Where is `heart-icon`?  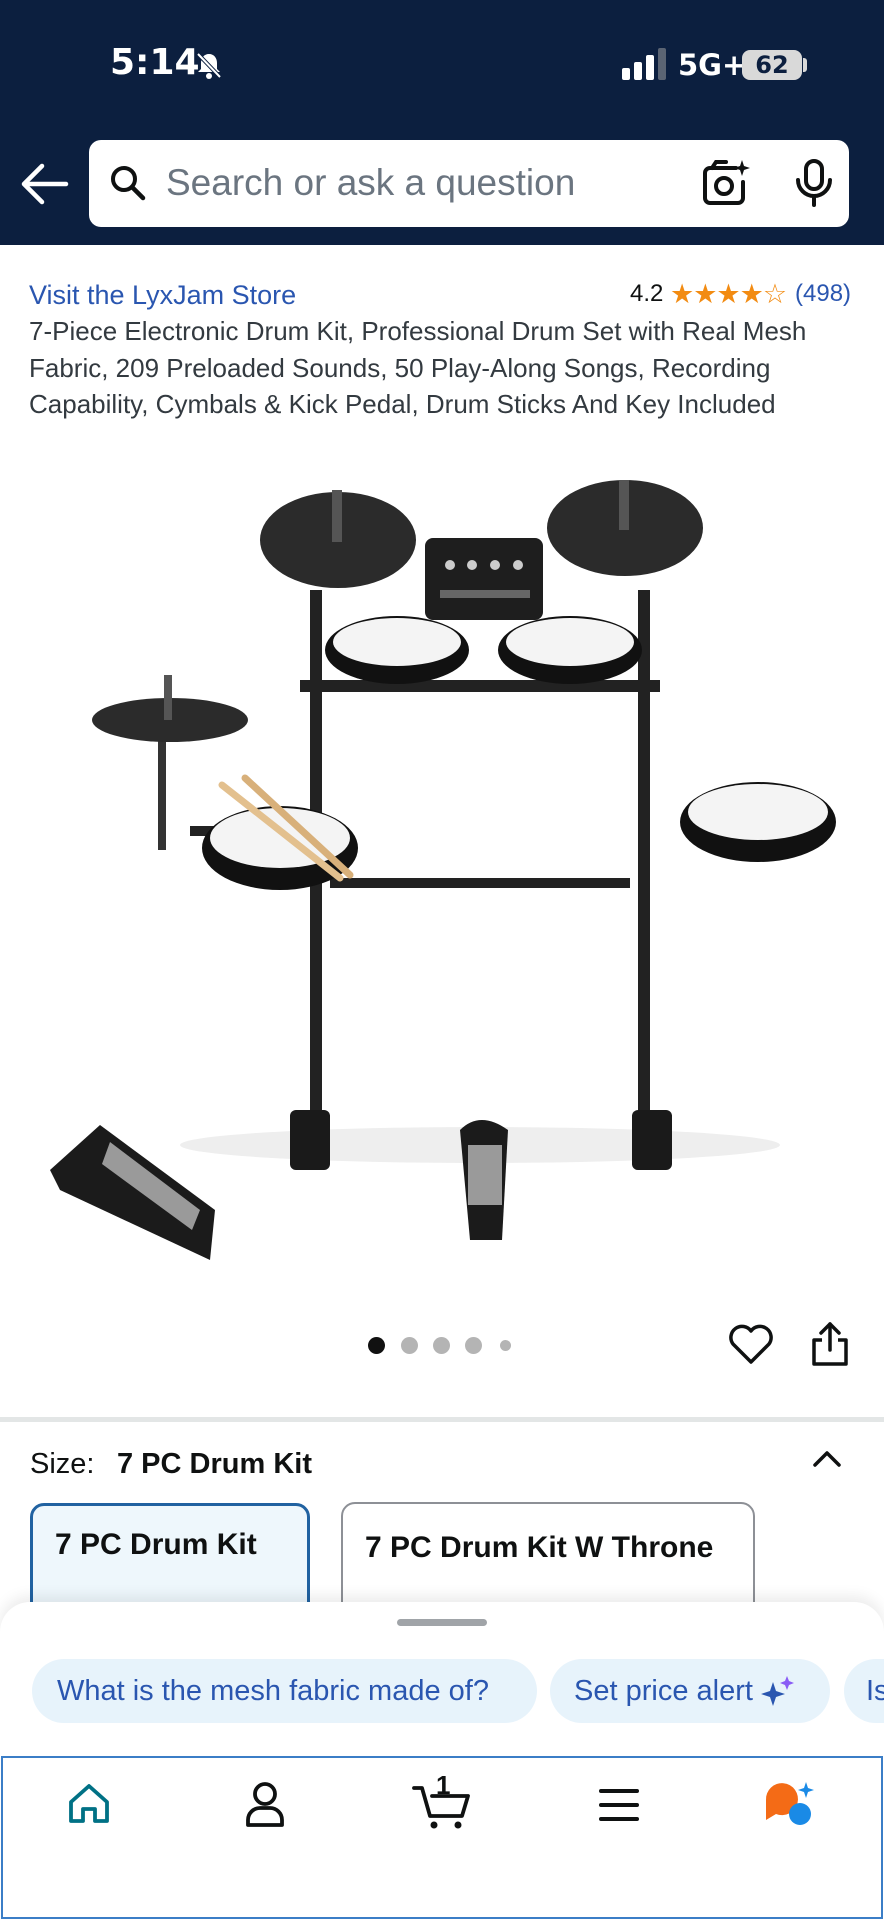 heart-icon is located at coordinates (751, 1344).